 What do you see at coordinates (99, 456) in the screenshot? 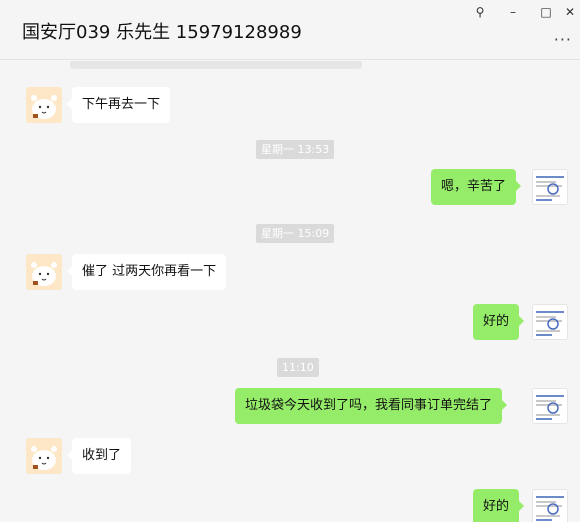
I see `message-bubble: 收到了` at bounding box center [99, 456].